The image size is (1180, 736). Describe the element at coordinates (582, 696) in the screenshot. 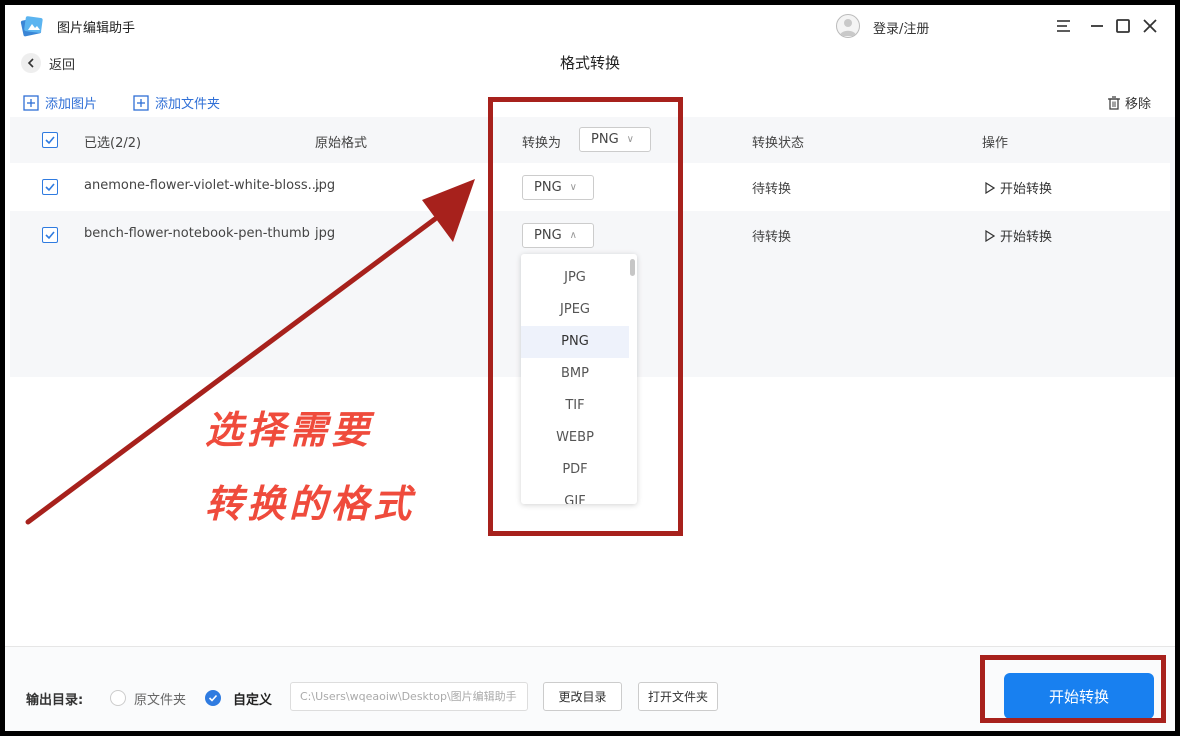

I see `change-dir-button: 更改目录` at that location.